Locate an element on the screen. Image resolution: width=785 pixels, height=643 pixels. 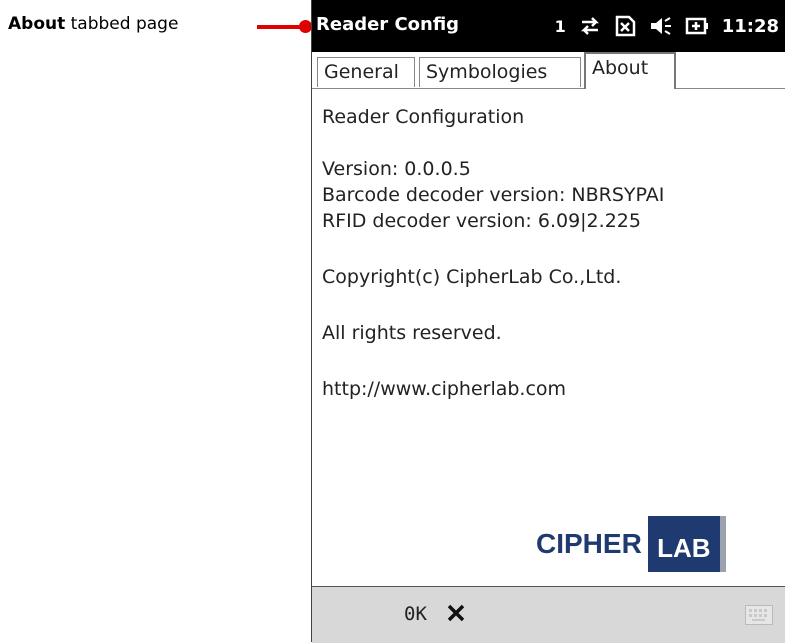
app-title: Reader Config is located at coordinates (388, 24).